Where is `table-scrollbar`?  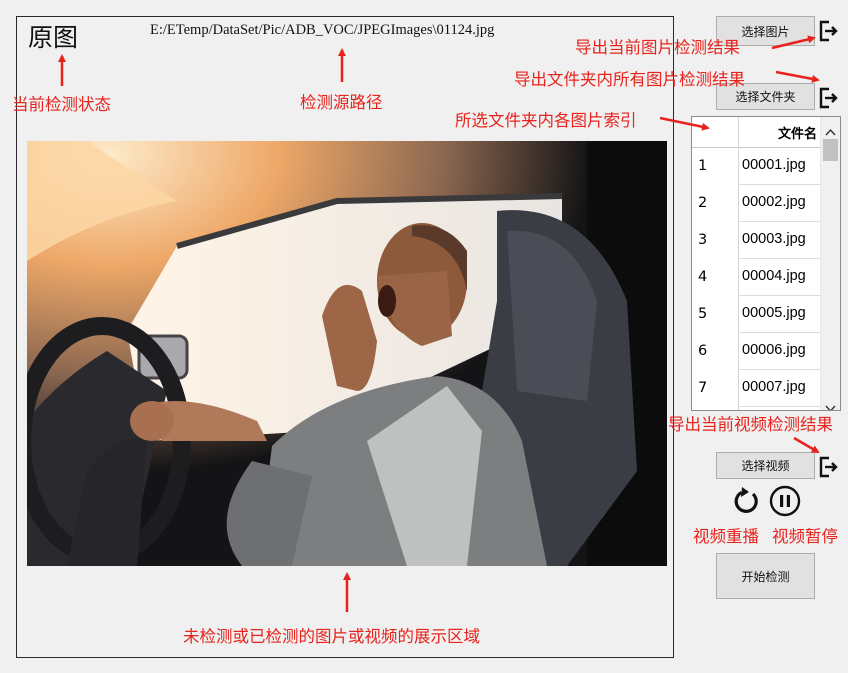
table-scrollbar is located at coordinates (830, 263).